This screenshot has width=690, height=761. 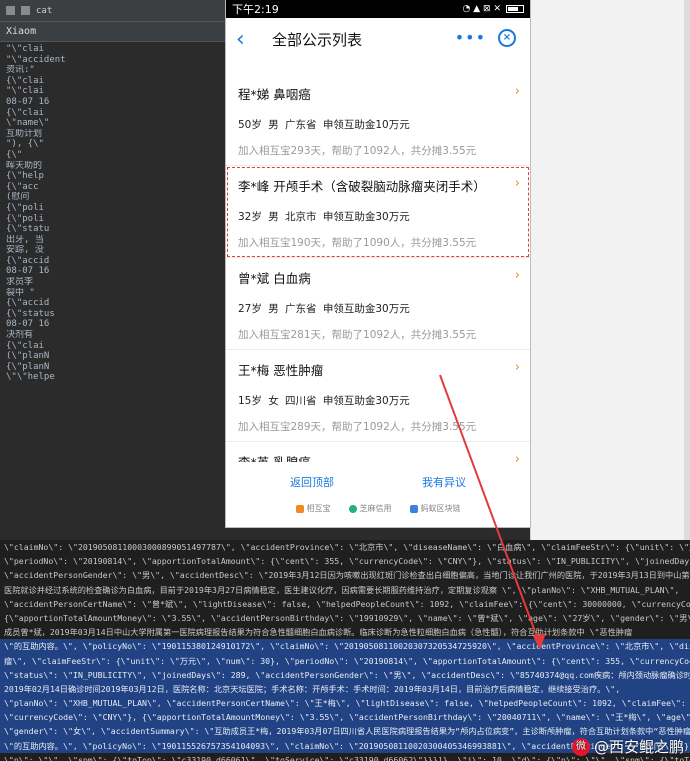 I want to click on annotation-arrow, so click(x=492, y=512).